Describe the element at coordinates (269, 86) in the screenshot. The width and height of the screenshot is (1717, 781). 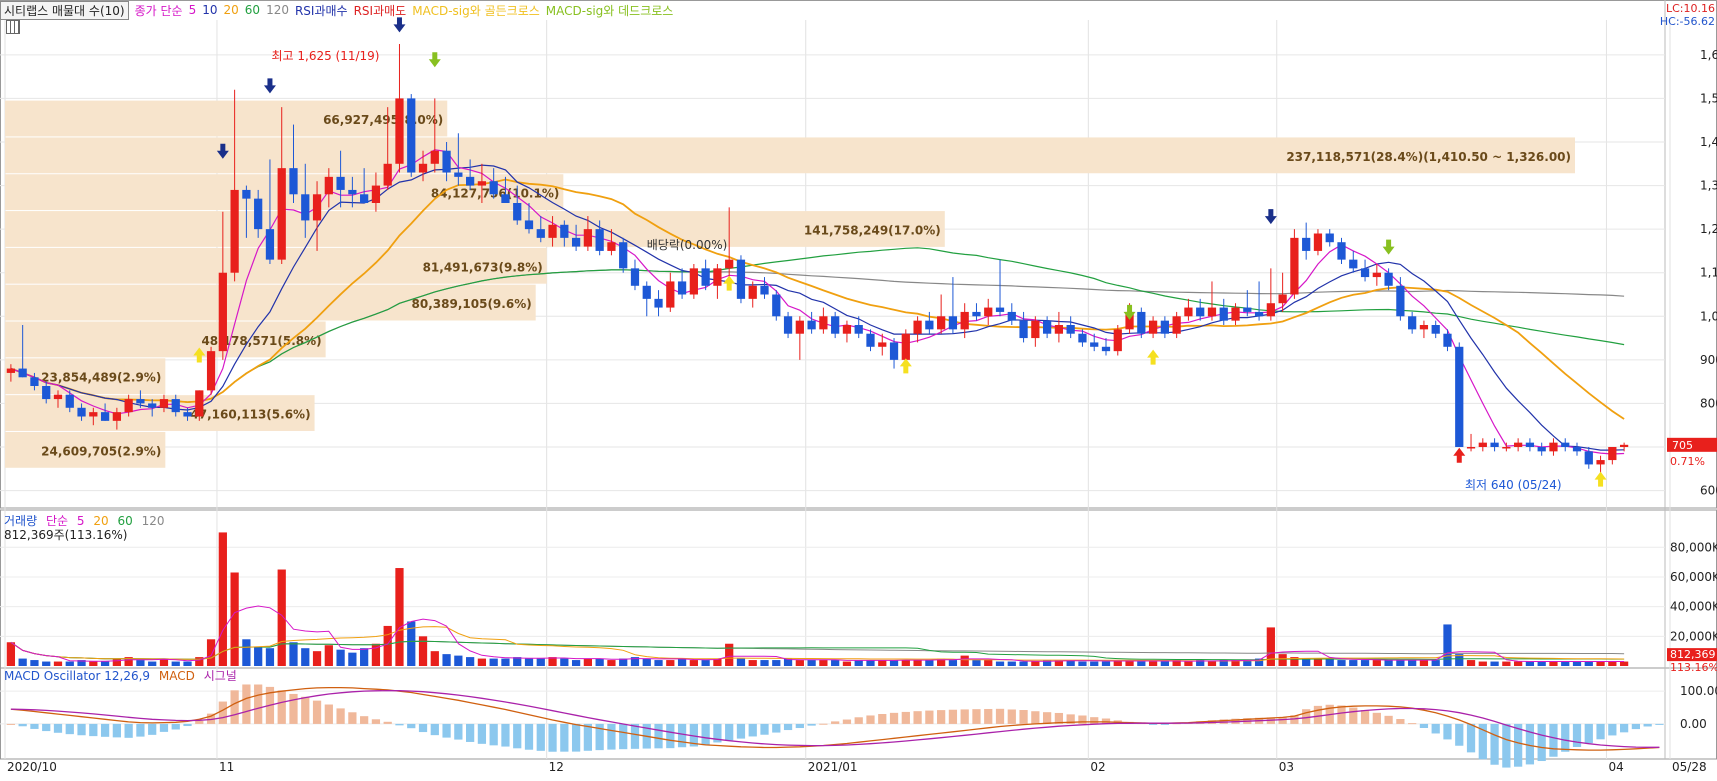
I see `rsi-buy-arrow` at that location.